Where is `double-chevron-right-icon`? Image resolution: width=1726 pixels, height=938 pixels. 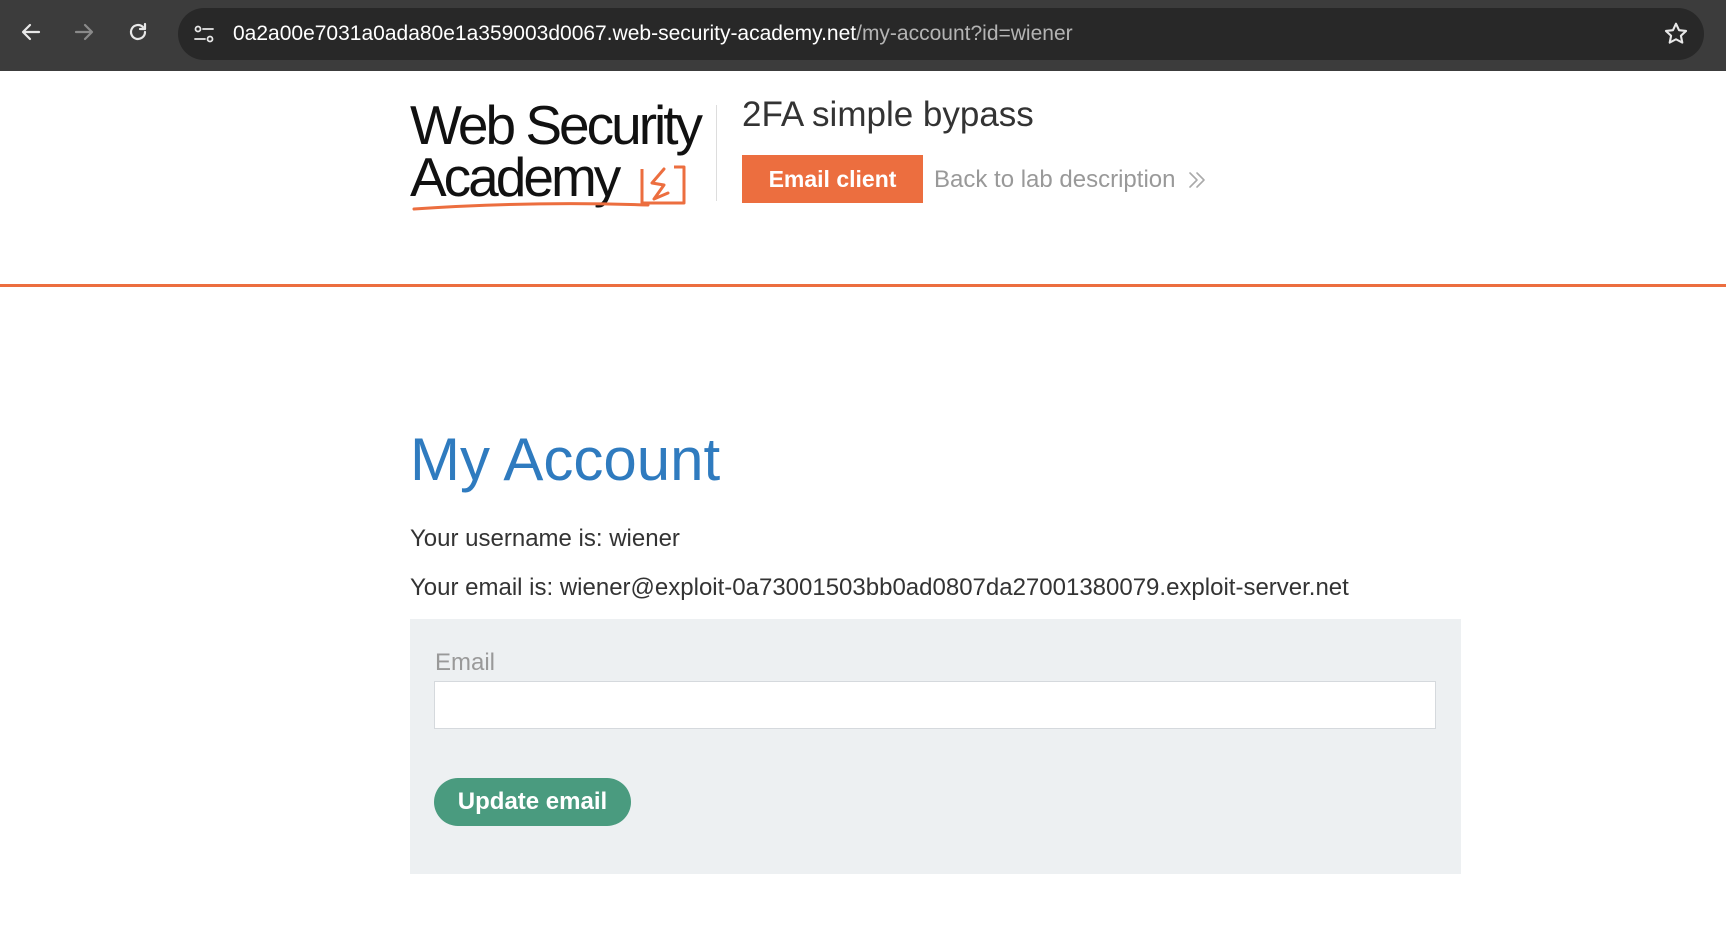
double-chevron-right-icon is located at coordinates (1197, 180).